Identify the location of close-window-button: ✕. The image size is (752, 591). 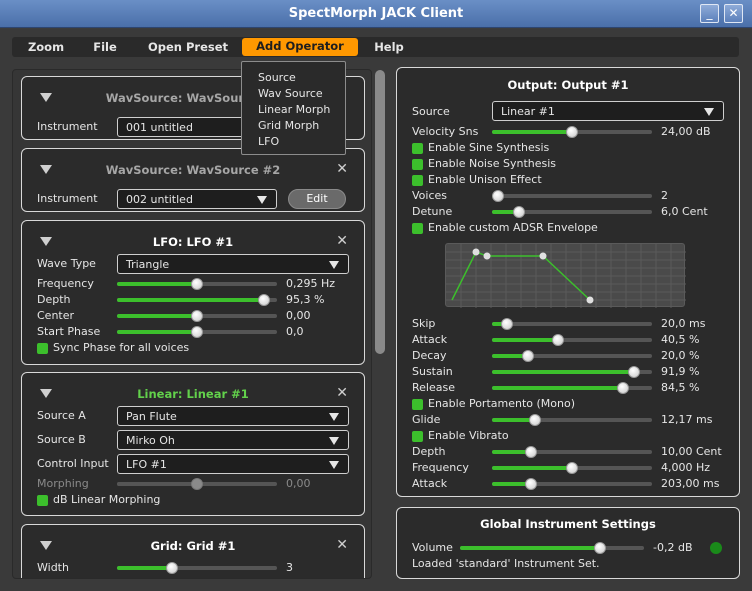
(733, 13).